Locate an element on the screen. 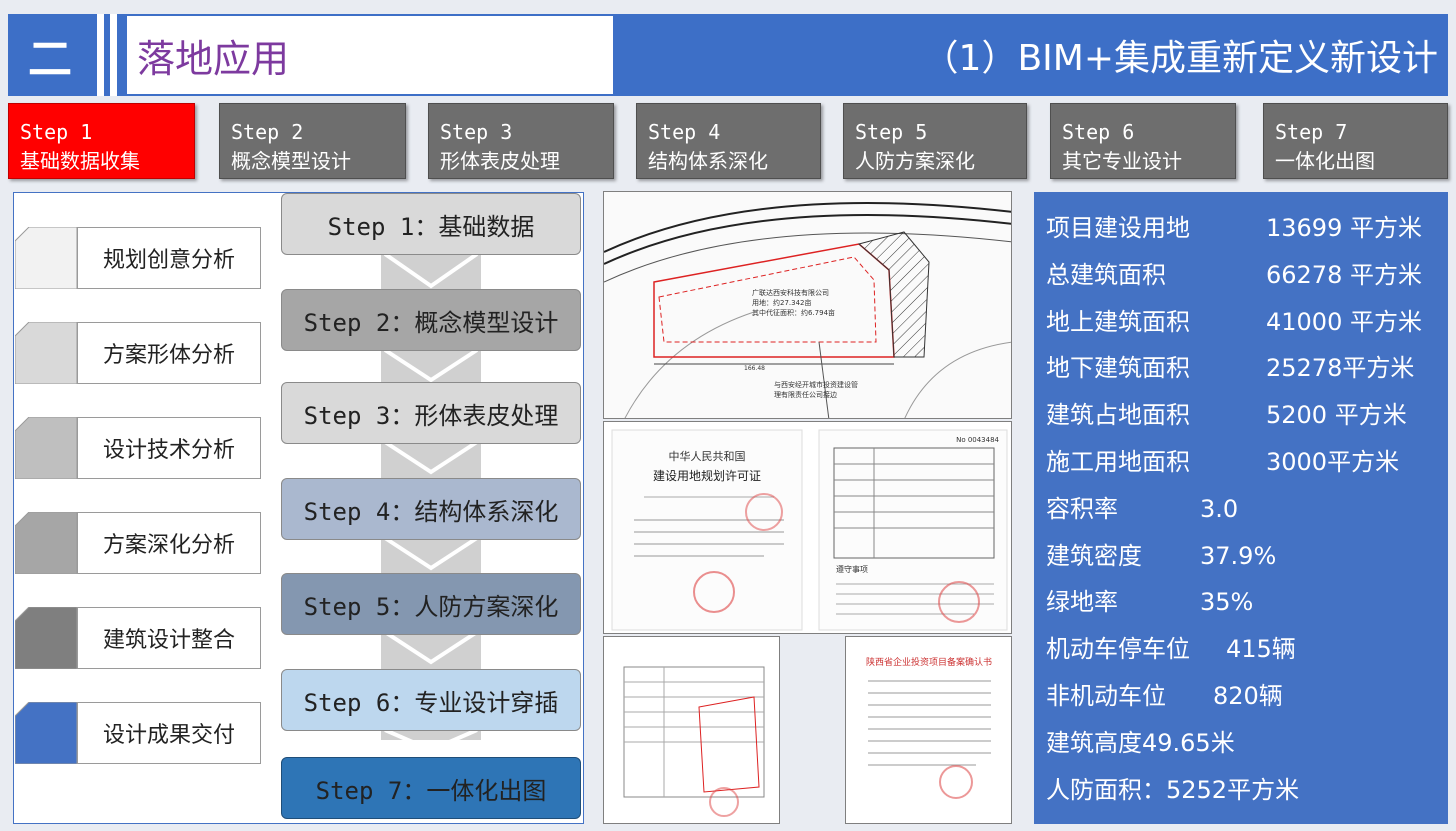  step-tab-label: 形体表皮处理 is located at coordinates (500, 161).